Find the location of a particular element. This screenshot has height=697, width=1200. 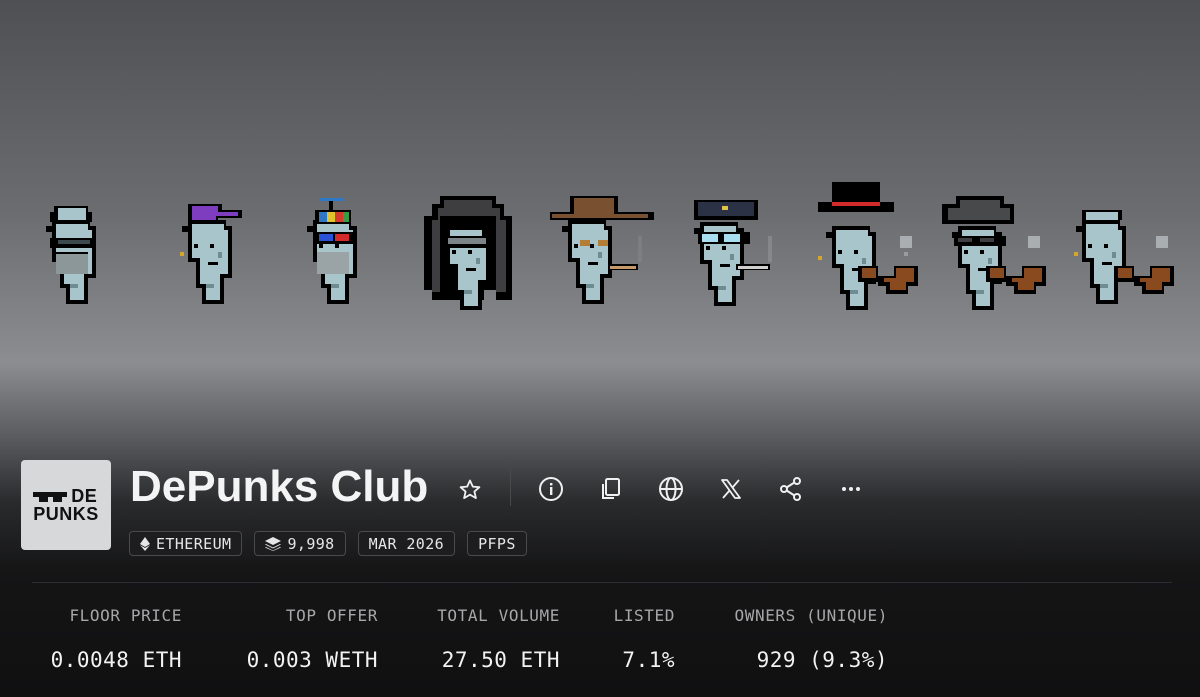

stat-owners-value: 929 (9.3%) is located at coordinates (822, 660).